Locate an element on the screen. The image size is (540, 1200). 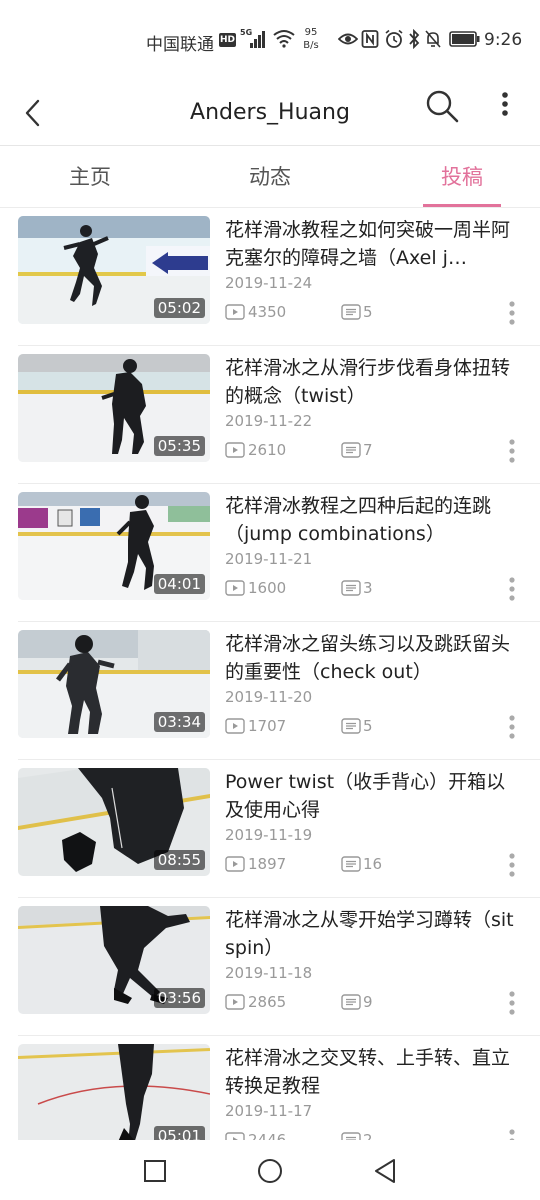
video-duration: 04:01 is located at coordinates (179, 584).